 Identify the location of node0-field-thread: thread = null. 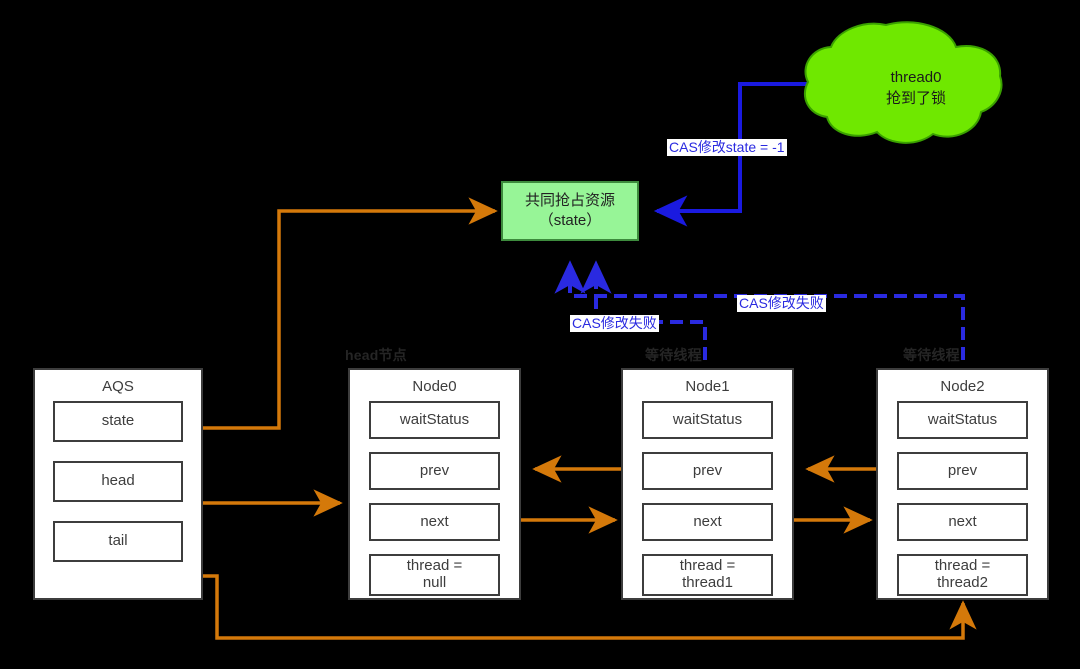
(434, 575).